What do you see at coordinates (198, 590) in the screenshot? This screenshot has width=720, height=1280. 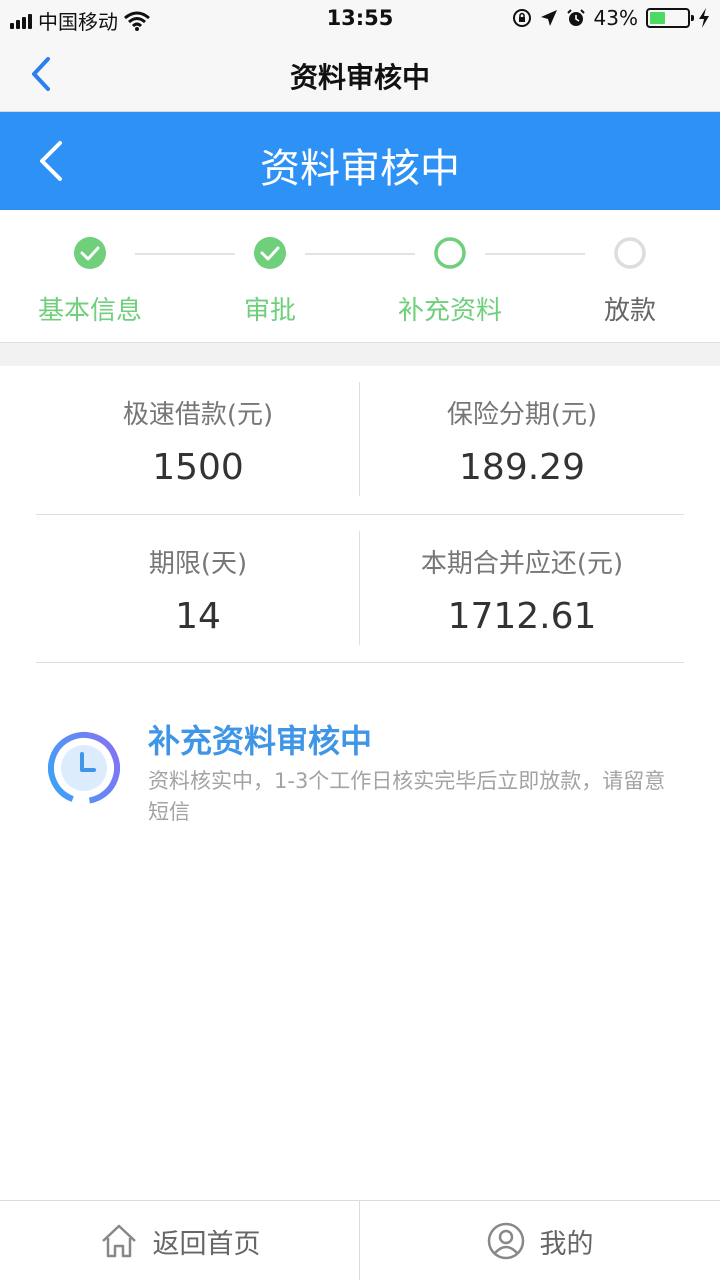 I see `term-cell: 期限(天) 14` at bounding box center [198, 590].